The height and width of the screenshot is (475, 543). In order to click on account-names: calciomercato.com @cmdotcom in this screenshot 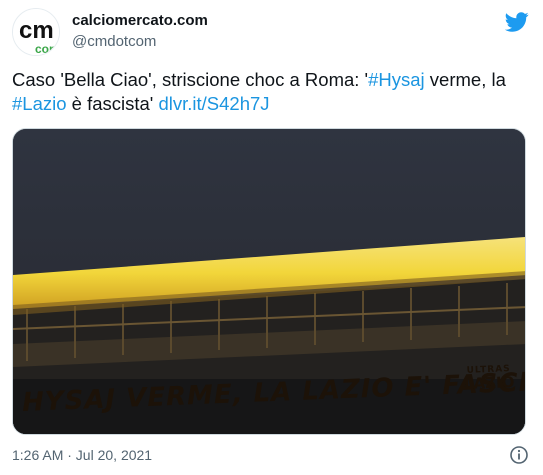, I will do `click(140, 31)`.